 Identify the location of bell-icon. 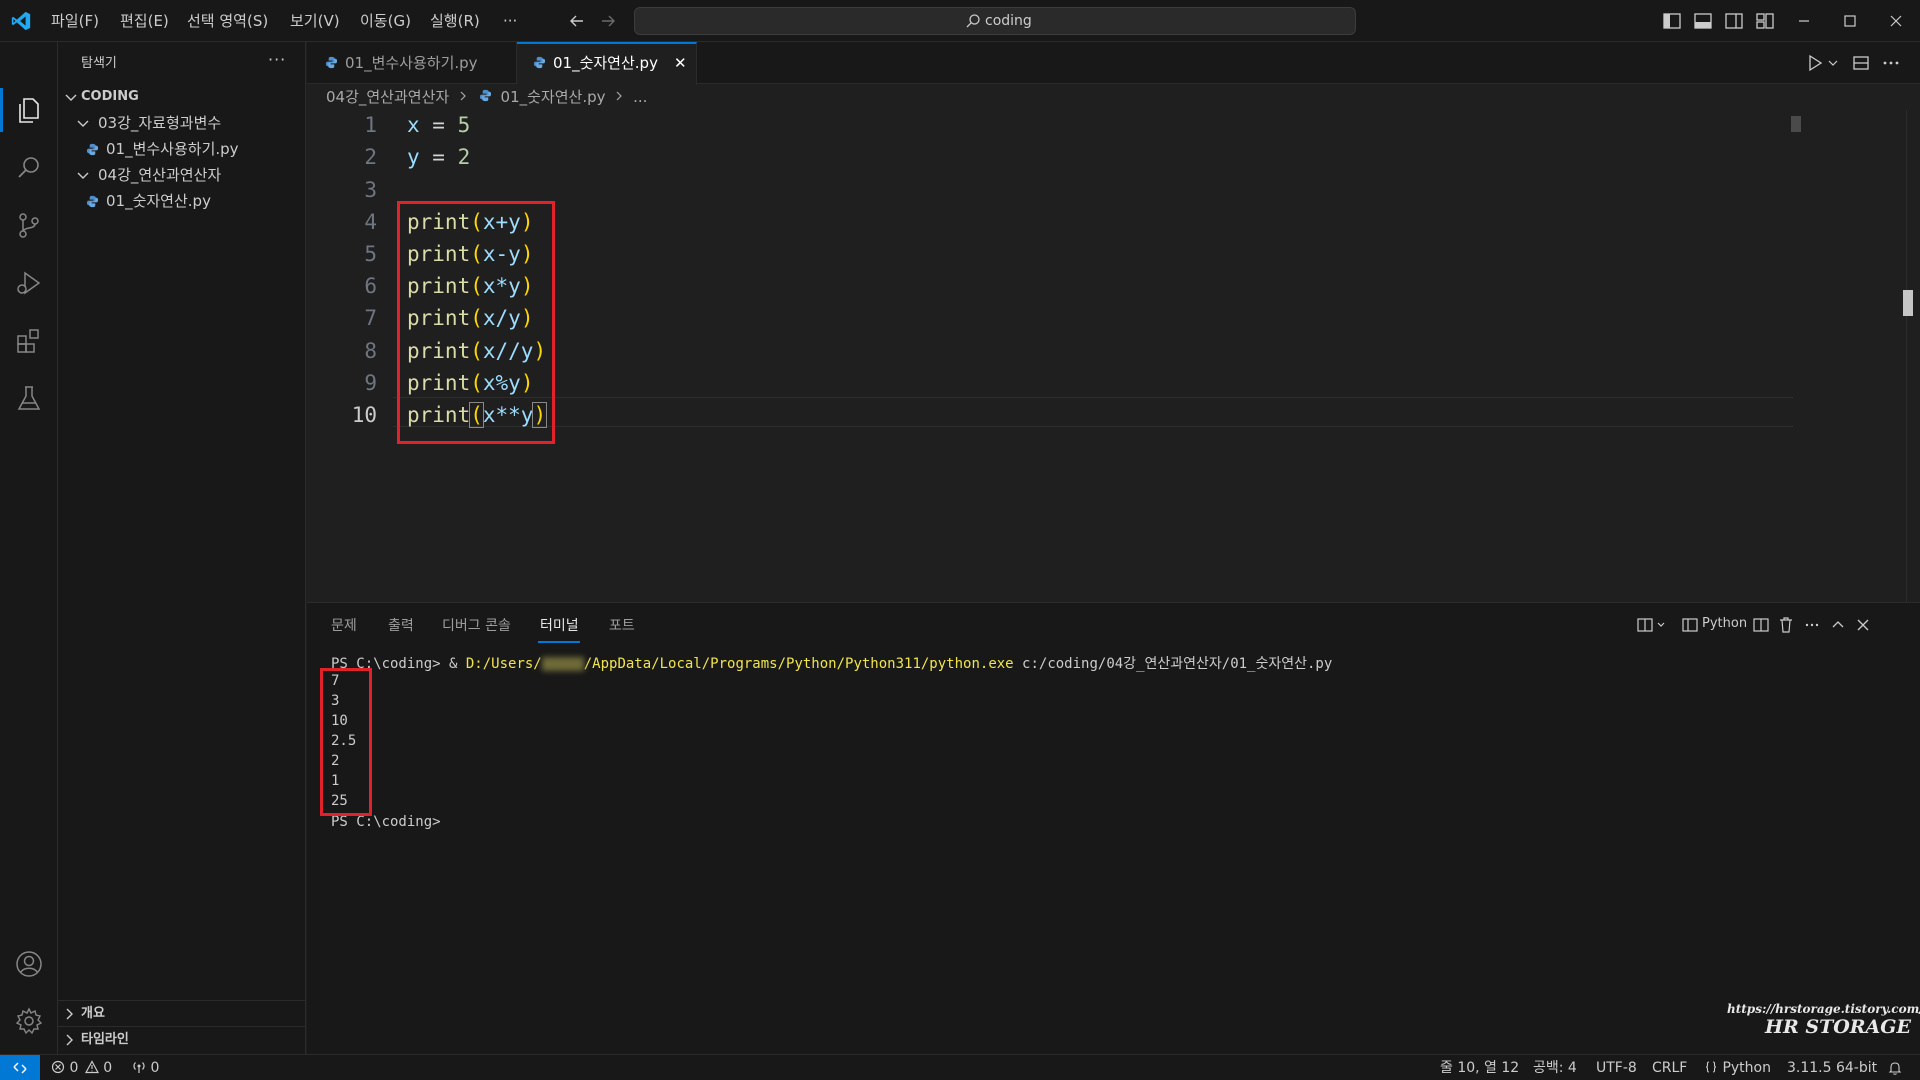
(1895, 1068).